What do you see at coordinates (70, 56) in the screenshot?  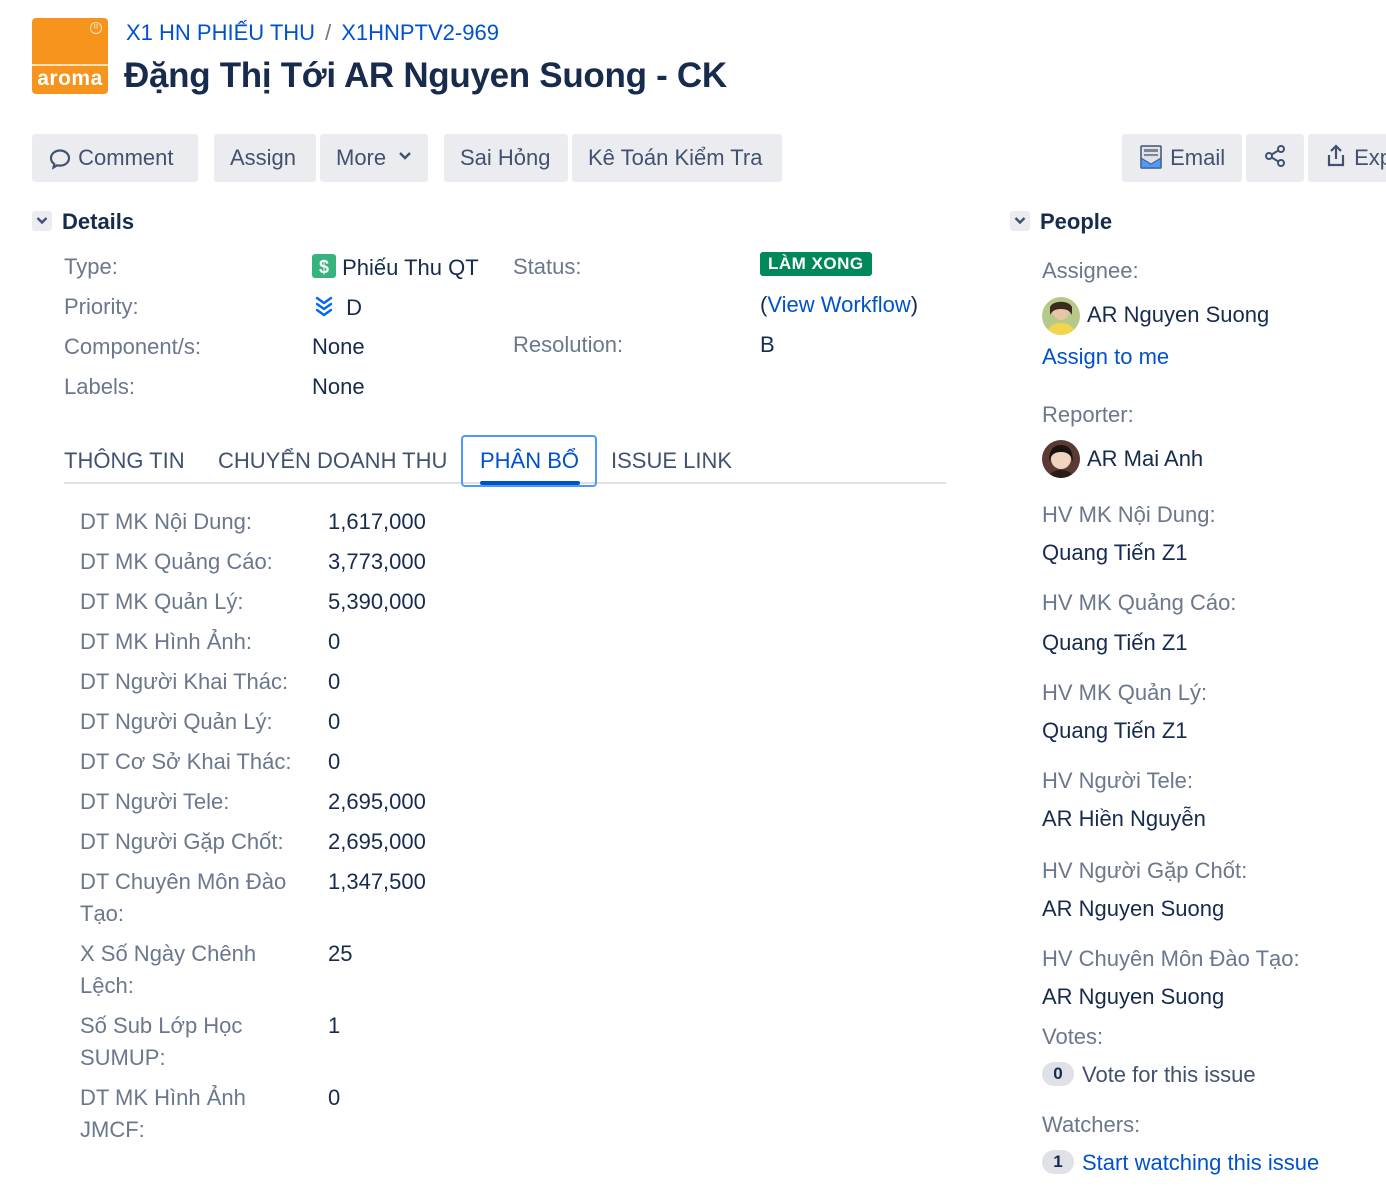 I see `project-logo: R aroma` at bounding box center [70, 56].